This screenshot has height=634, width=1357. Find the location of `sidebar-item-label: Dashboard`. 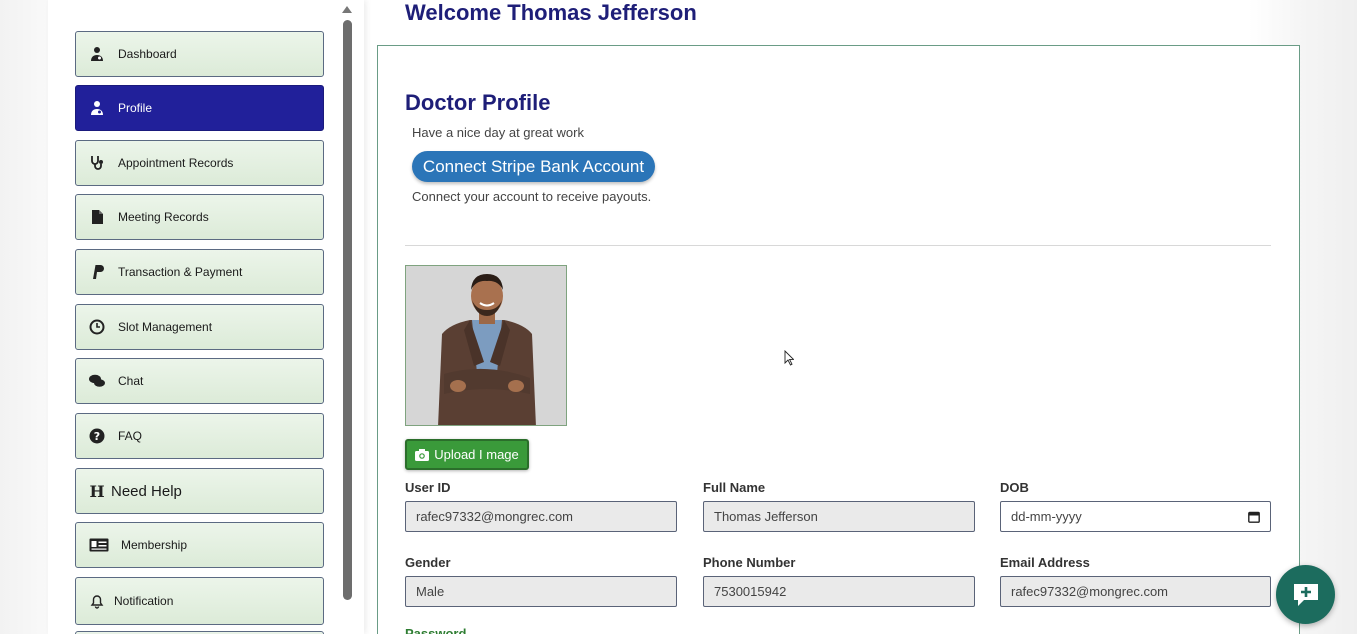

sidebar-item-label: Dashboard is located at coordinates (147, 54).